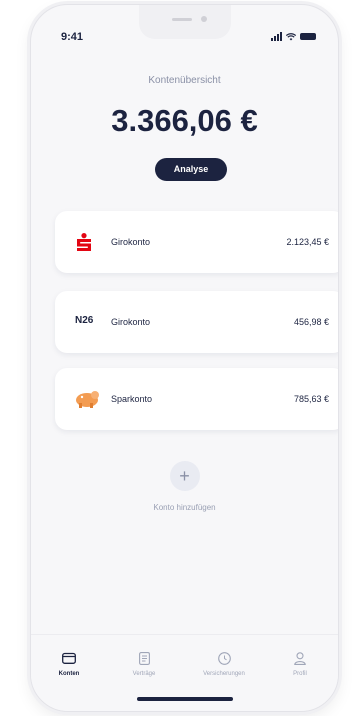  What do you see at coordinates (196, 399) in the screenshot?
I see `account-card-savings: Sparkonto 785,63 €` at bounding box center [196, 399].